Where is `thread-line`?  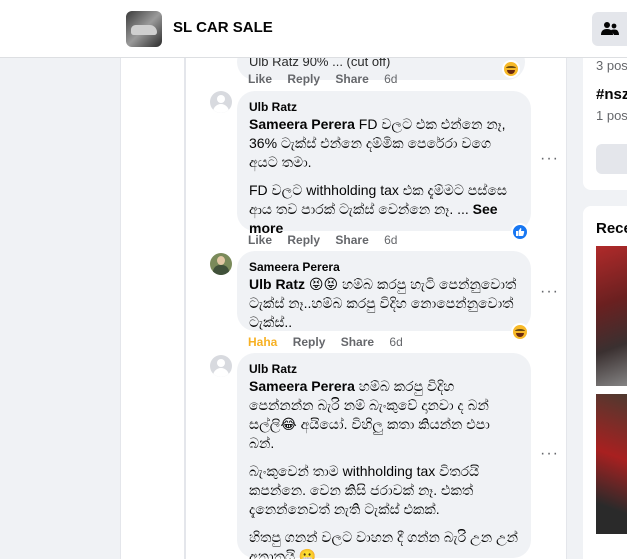 thread-line is located at coordinates (185, 308).